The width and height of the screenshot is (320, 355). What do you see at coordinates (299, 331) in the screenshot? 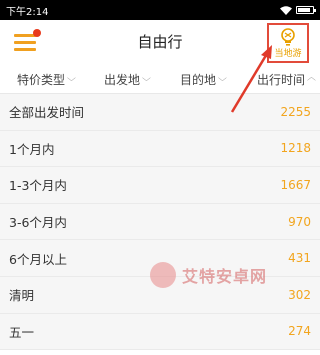
I see `list-item-count: 274` at bounding box center [299, 331].